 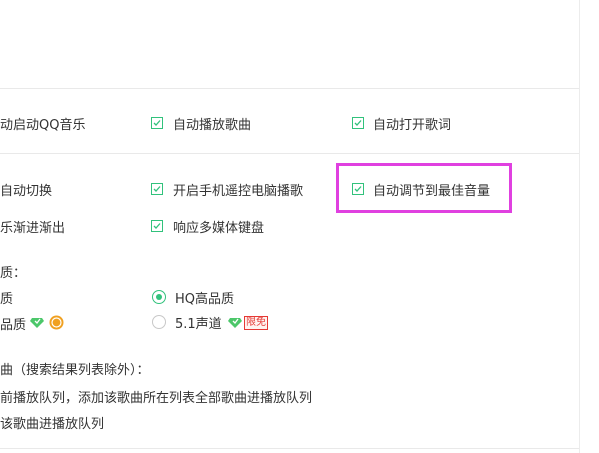 What do you see at coordinates (6, 297) in the screenshot?
I see `quality-option-left-1: 质` at bounding box center [6, 297].